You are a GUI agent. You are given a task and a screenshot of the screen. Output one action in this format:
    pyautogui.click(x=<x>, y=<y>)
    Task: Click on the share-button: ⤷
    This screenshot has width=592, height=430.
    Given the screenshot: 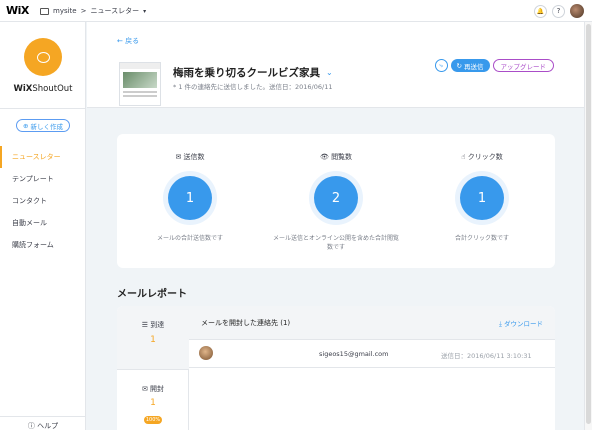 What is the action you would take?
    pyautogui.click(x=441, y=65)
    